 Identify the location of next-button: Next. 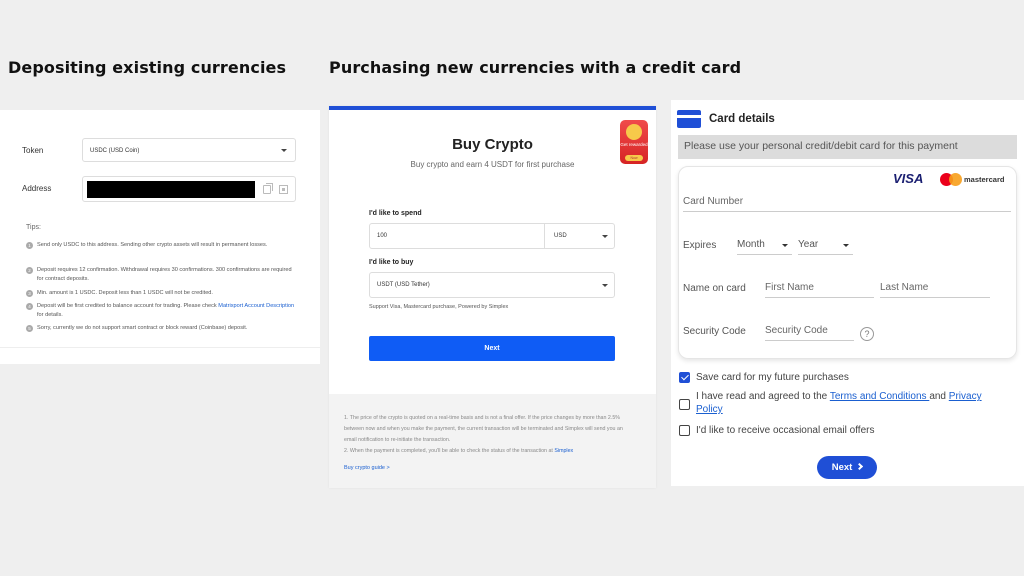
(492, 348).